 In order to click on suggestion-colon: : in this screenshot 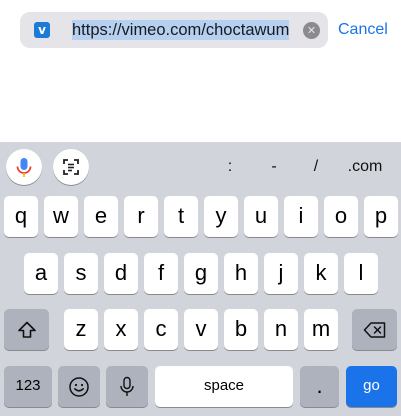, I will do `click(230, 167)`.